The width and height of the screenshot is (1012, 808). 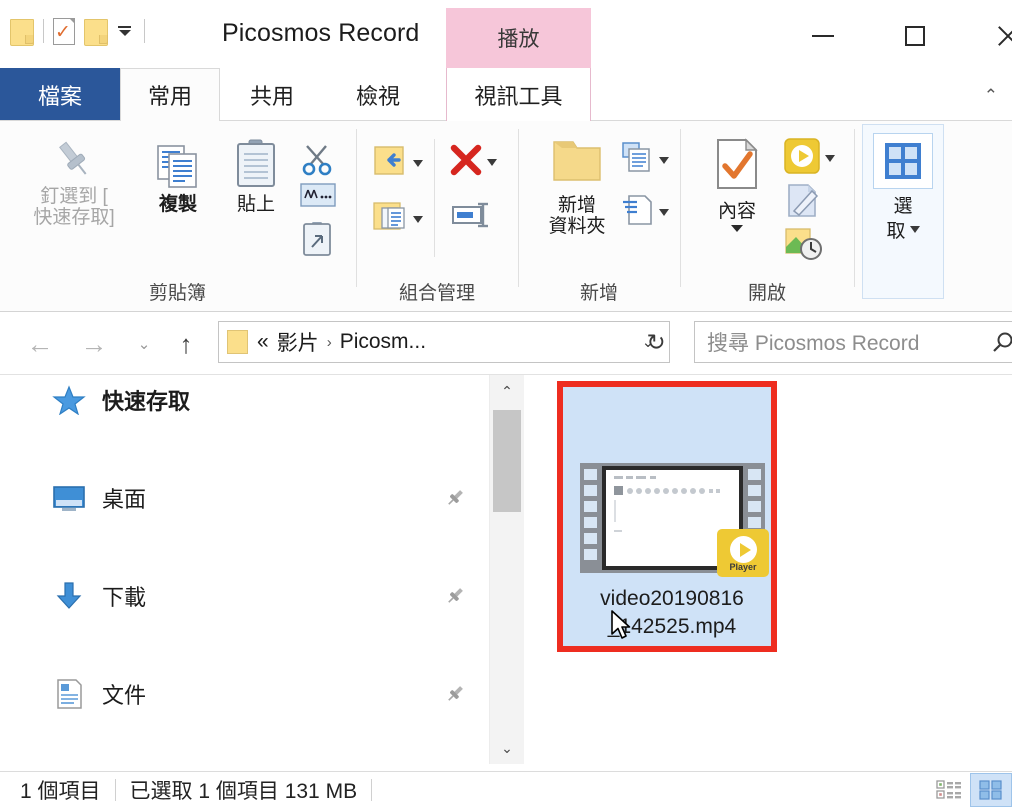 I want to click on video-film-icon: Player, so click(x=674, y=520).